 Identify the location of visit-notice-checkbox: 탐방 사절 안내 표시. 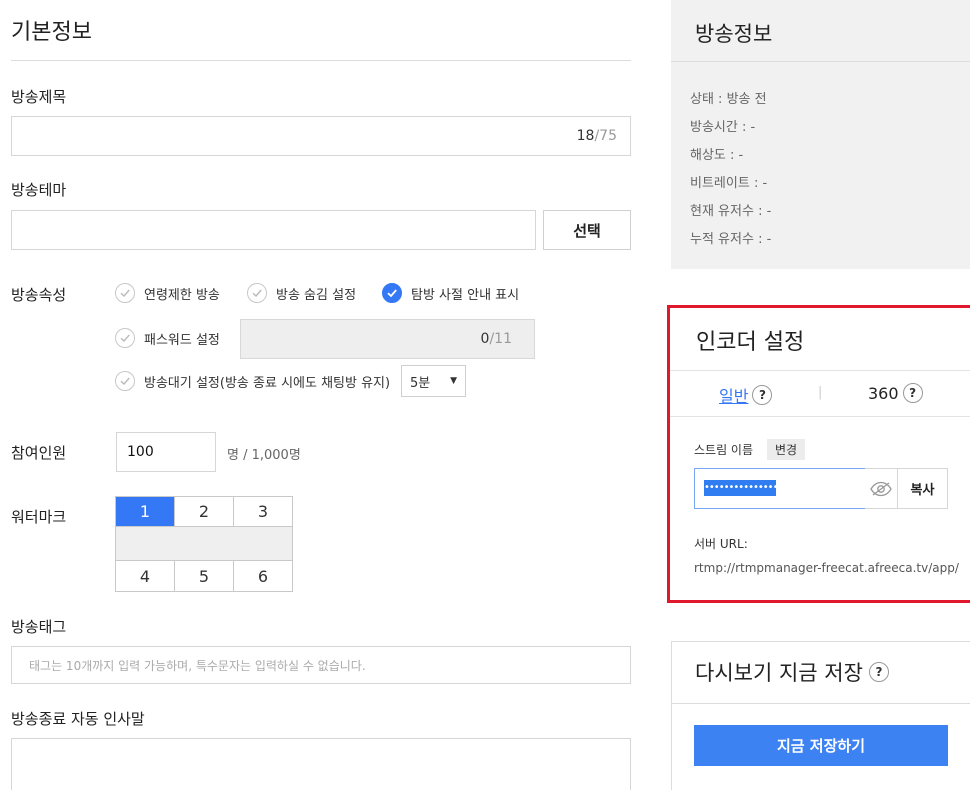
(450, 293).